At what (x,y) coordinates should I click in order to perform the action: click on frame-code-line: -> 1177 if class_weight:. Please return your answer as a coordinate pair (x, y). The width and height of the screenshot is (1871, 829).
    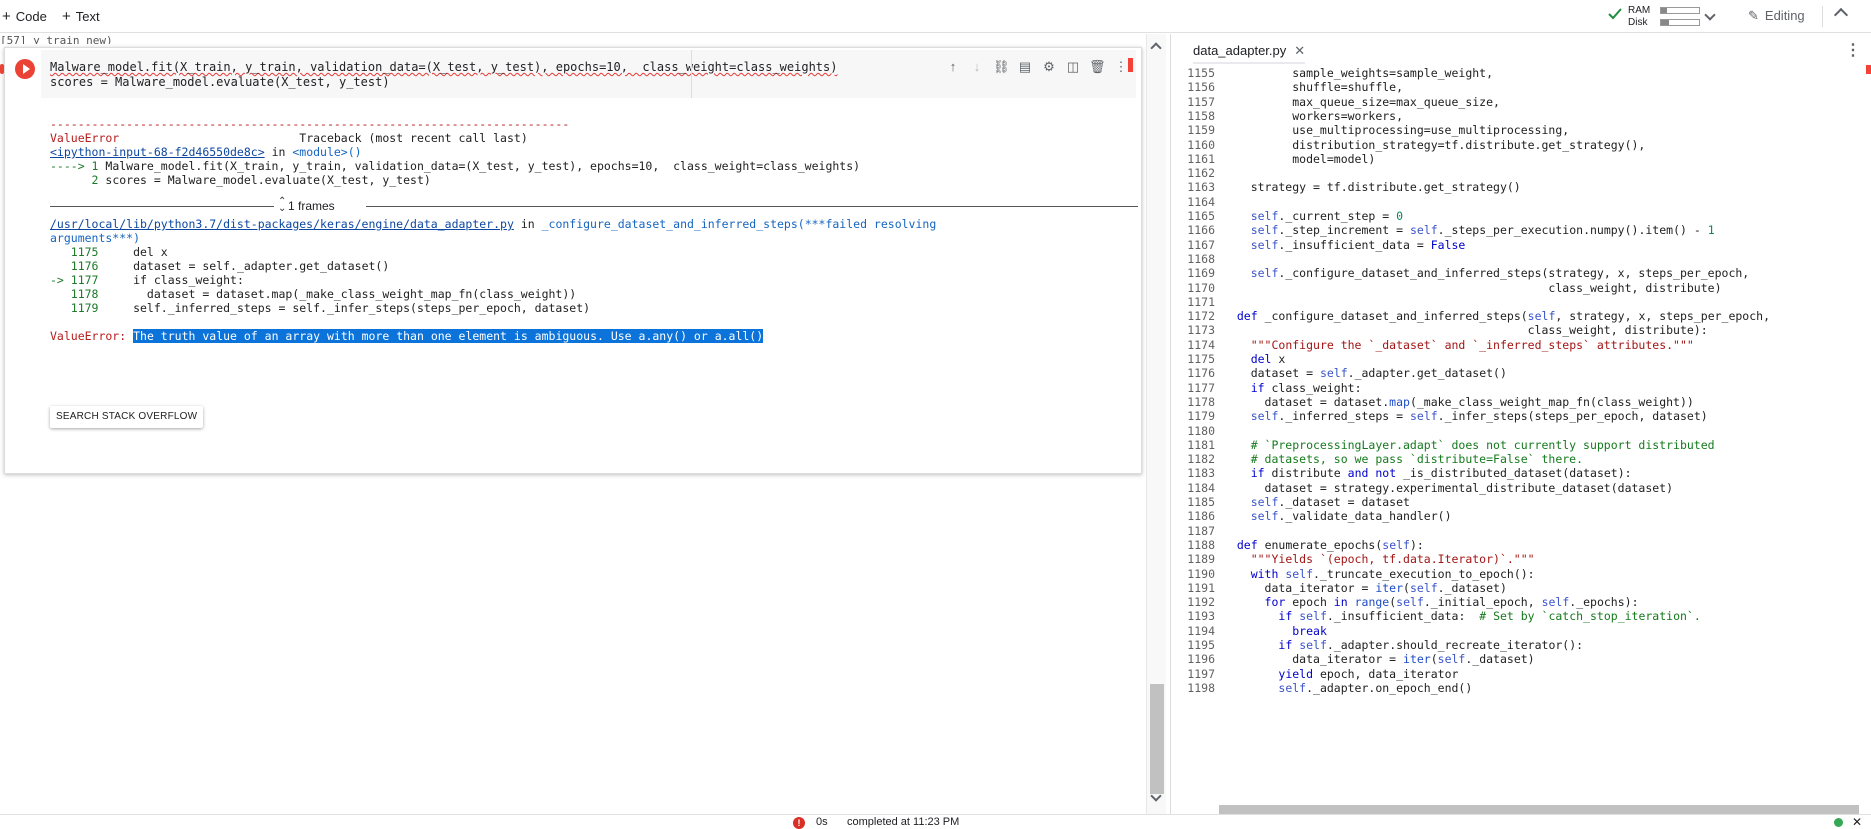
    Looking at the image, I should click on (147, 280).